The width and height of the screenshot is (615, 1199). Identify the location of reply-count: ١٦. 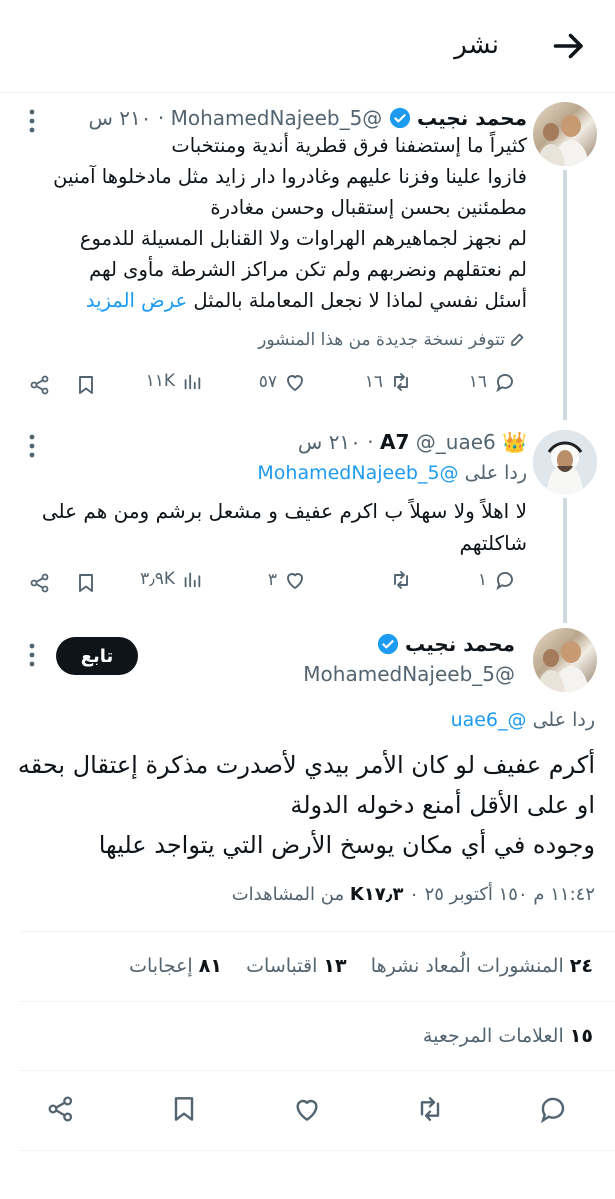
(477, 382).